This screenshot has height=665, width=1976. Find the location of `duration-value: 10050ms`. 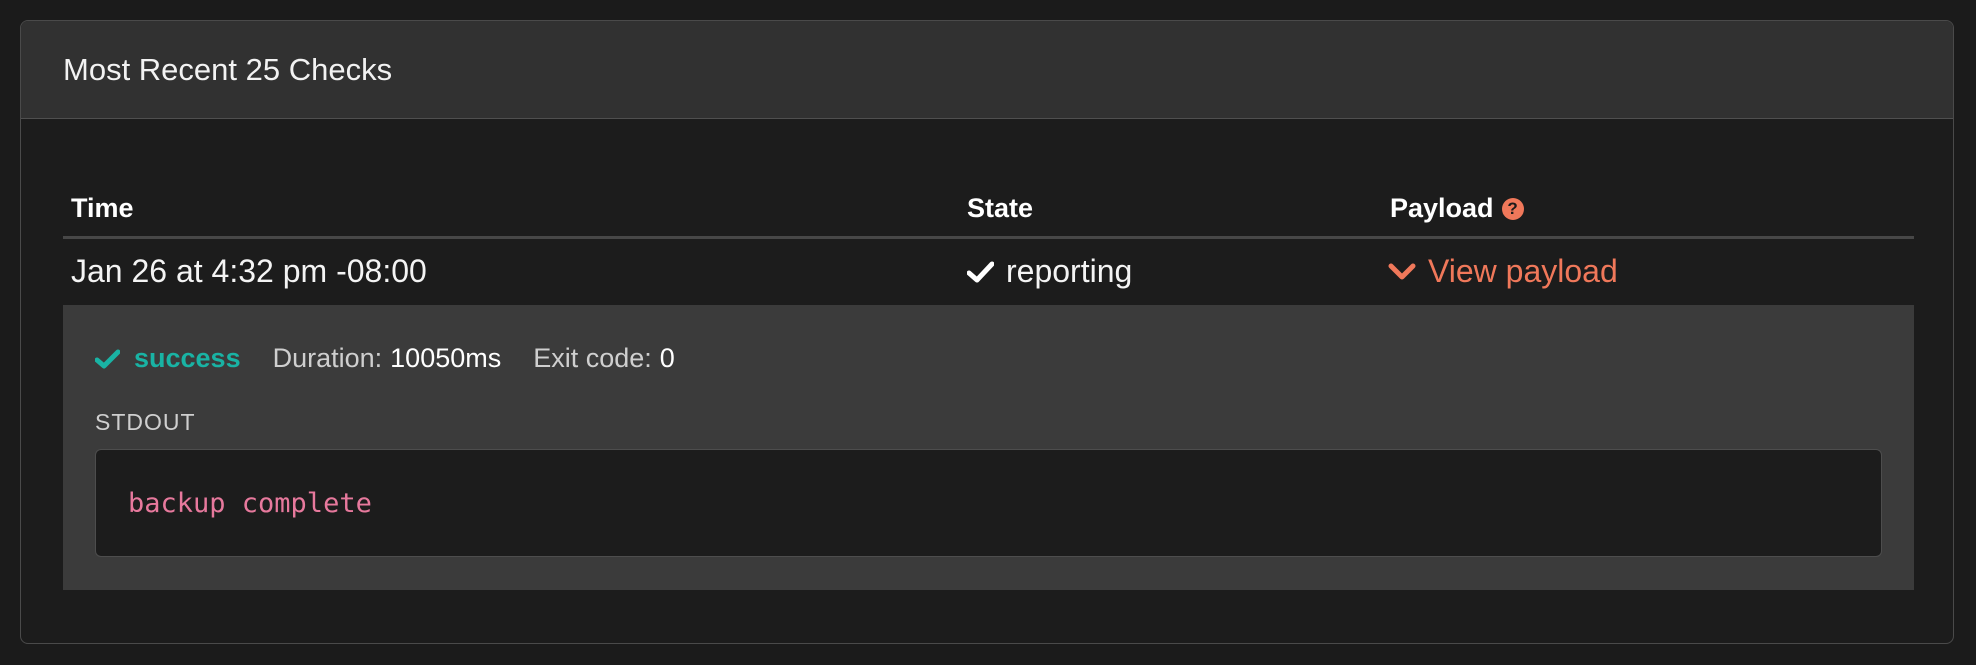

duration-value: 10050ms is located at coordinates (446, 358).